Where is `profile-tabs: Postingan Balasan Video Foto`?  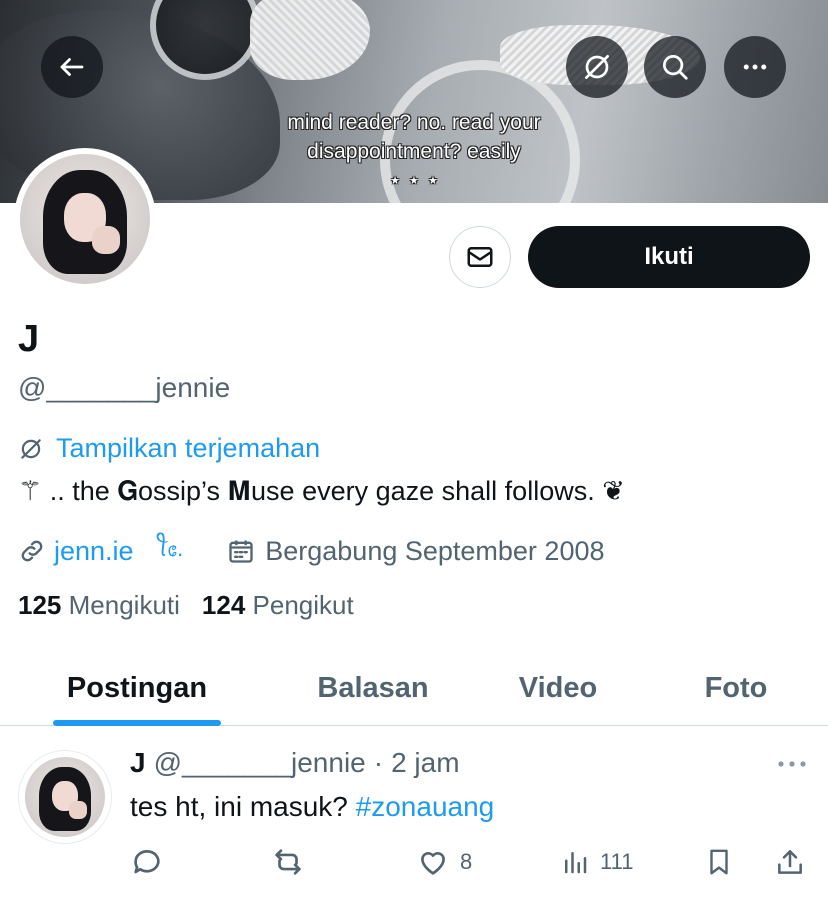
profile-tabs: Postingan Balasan Video Foto is located at coordinates (414, 688).